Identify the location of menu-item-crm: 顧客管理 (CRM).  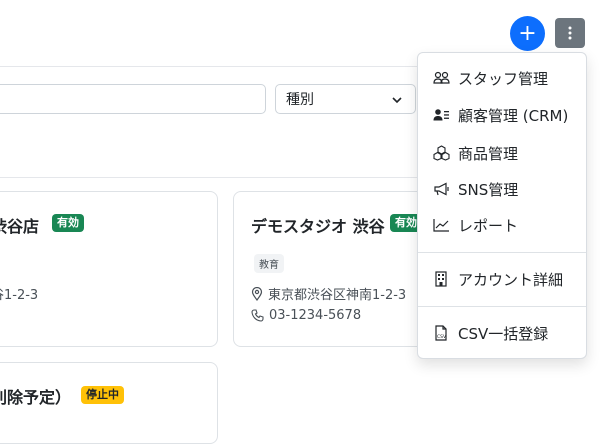
(502, 115).